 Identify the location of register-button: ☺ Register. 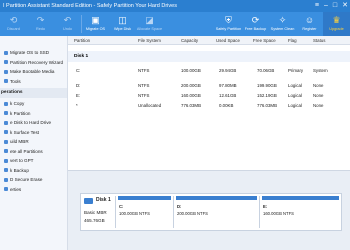
(309, 24).